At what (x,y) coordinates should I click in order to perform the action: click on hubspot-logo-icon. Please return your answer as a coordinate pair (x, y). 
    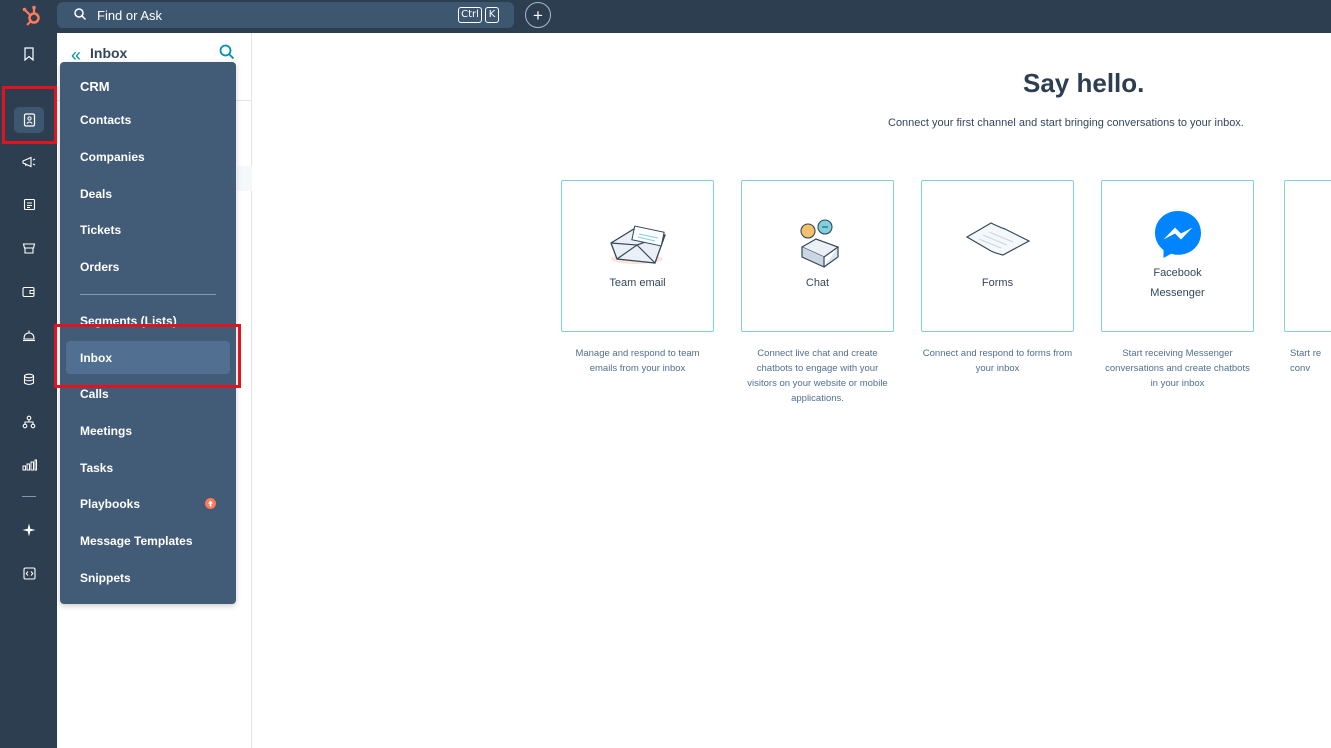
    Looking at the image, I should click on (32, 16).